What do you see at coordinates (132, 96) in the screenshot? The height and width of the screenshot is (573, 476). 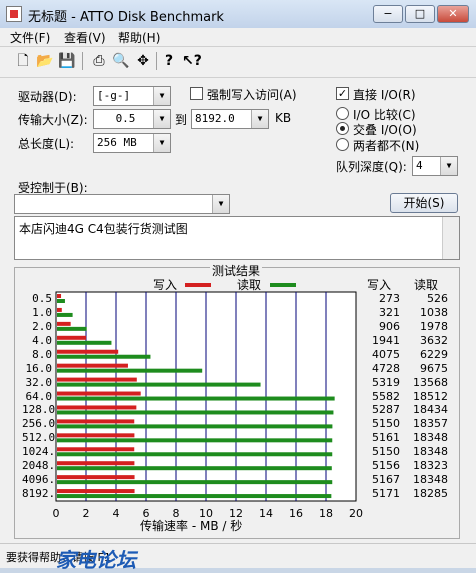 I see `drive-select: [-g-] ▼` at bounding box center [132, 96].